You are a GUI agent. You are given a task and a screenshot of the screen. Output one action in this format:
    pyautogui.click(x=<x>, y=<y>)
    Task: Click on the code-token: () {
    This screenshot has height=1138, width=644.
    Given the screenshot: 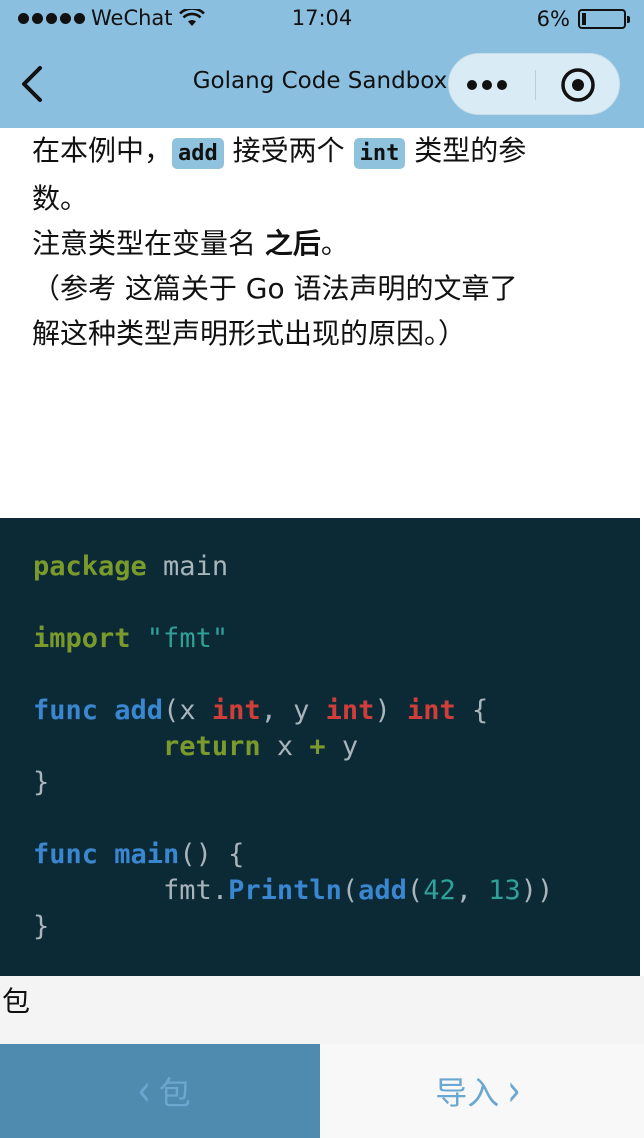 What is the action you would take?
    pyautogui.click(x=212, y=854)
    